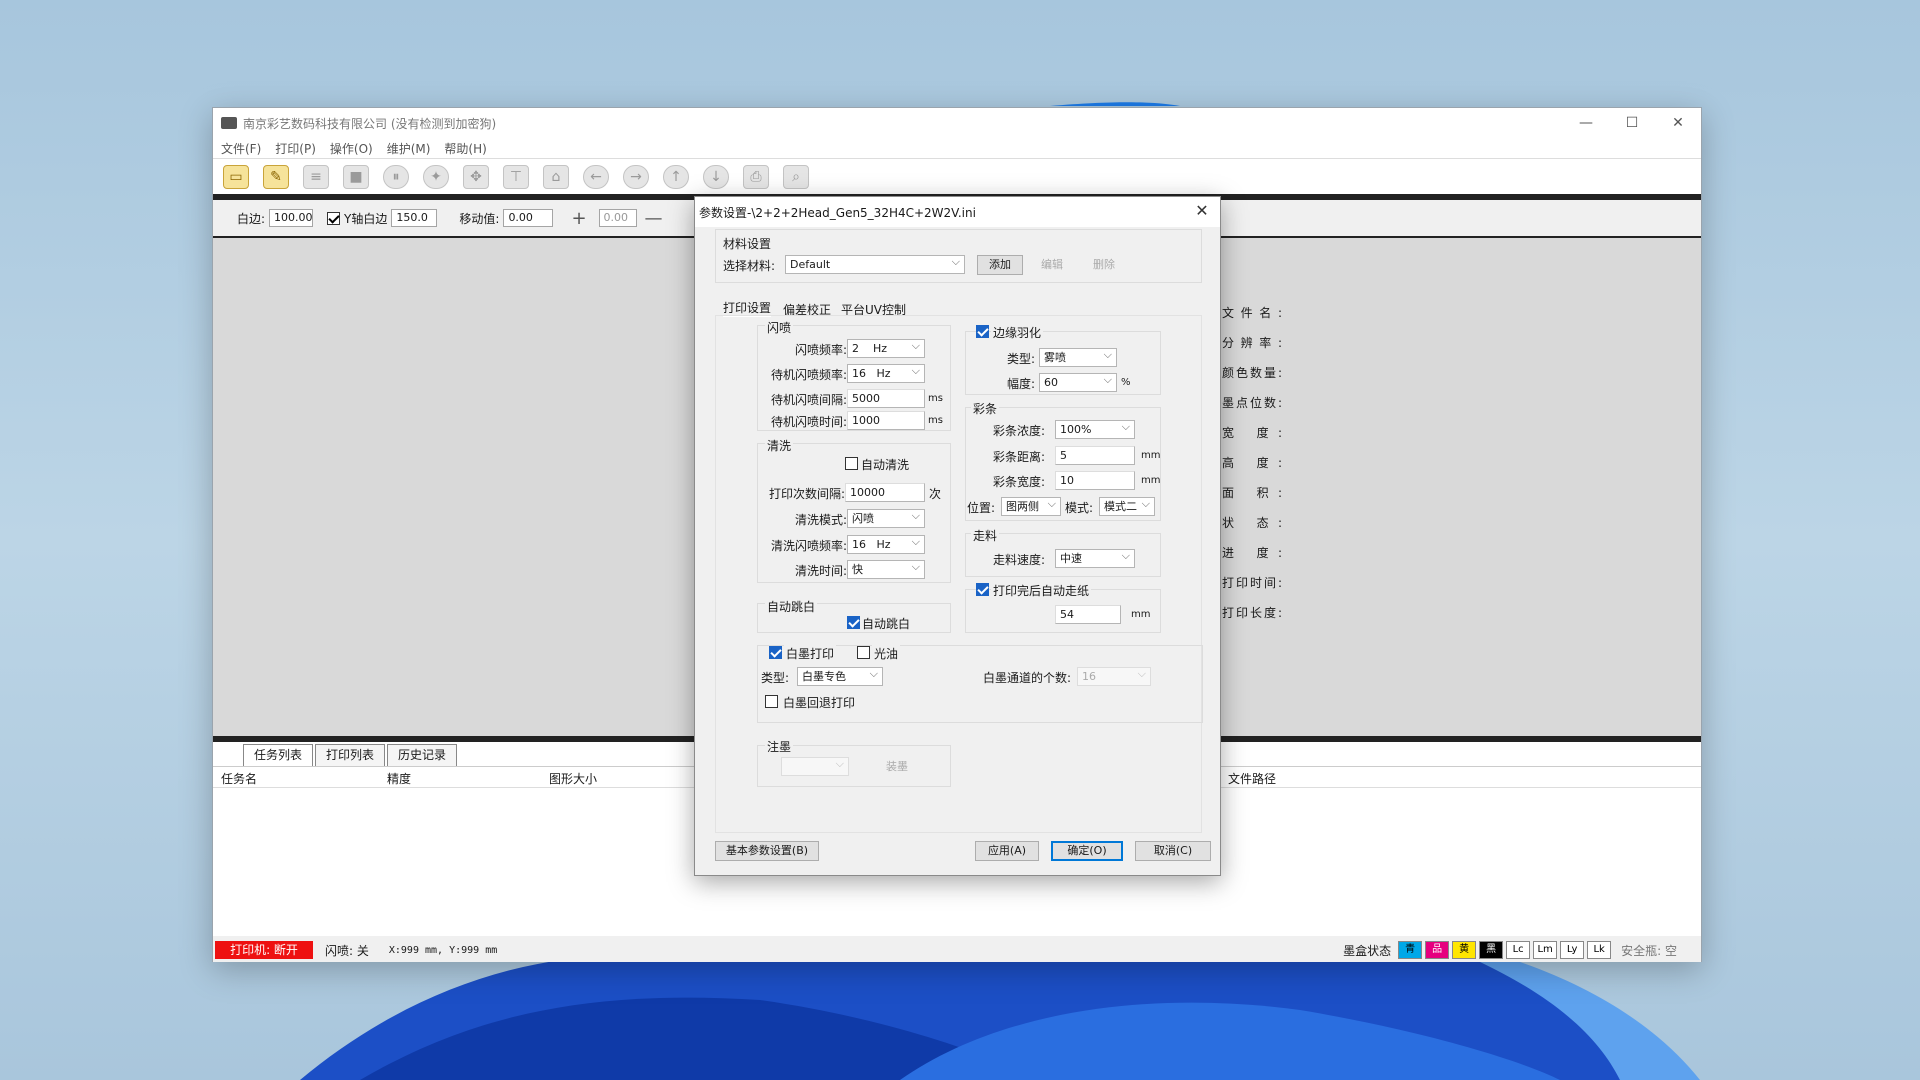 The height and width of the screenshot is (1080, 1920). Describe the element at coordinates (278, 755) in the screenshot. I see `tab-task-list: 任务列表` at that location.